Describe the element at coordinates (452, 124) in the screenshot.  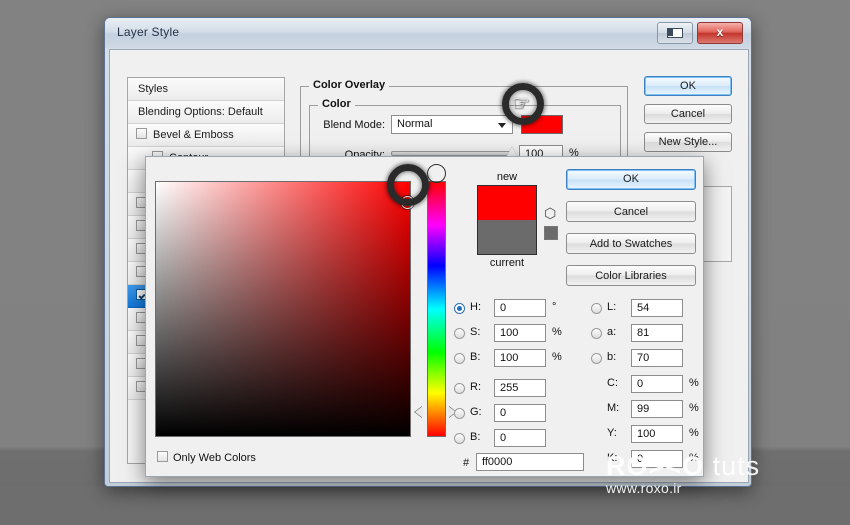
I see `blend-mode-select: Normal` at that location.